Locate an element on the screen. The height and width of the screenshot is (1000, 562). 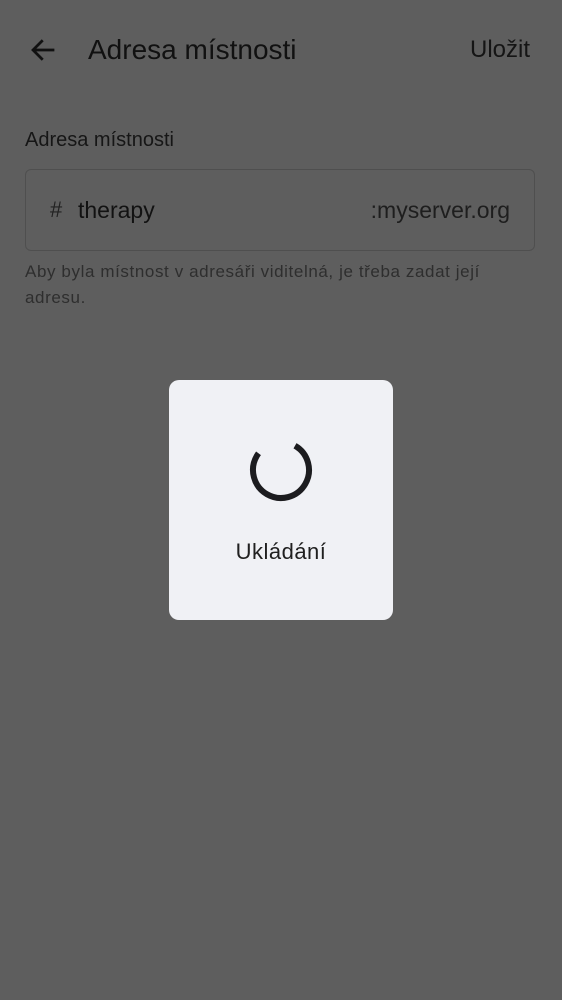
back-button is located at coordinates (43, 50).